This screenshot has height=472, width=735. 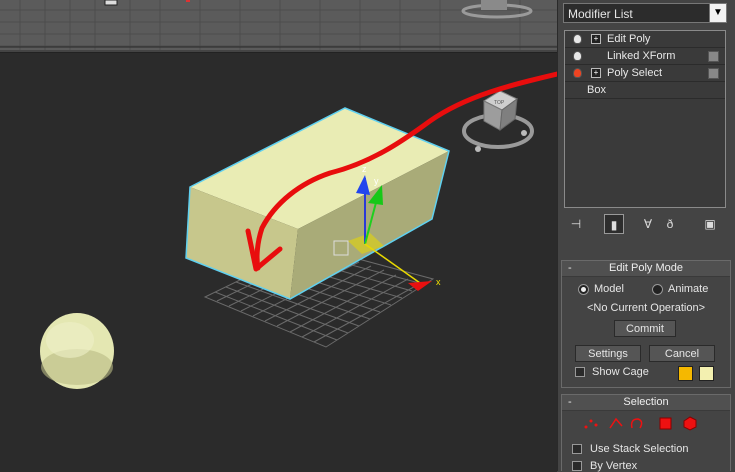 I want to click on use-stack-selection-checkbox, so click(x=577, y=449).